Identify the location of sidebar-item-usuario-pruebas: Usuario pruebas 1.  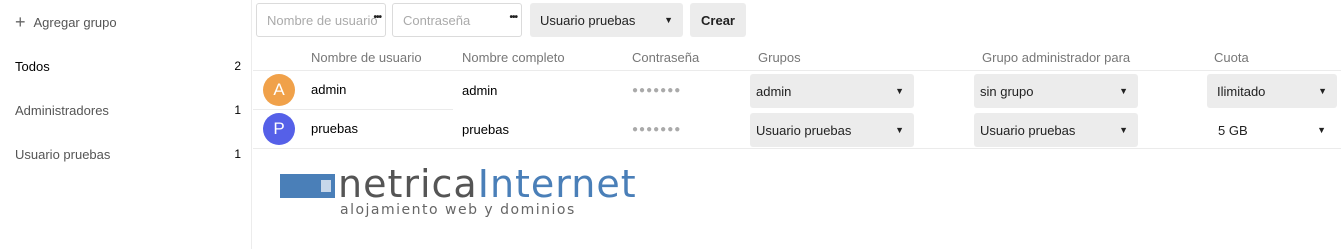
(128, 154).